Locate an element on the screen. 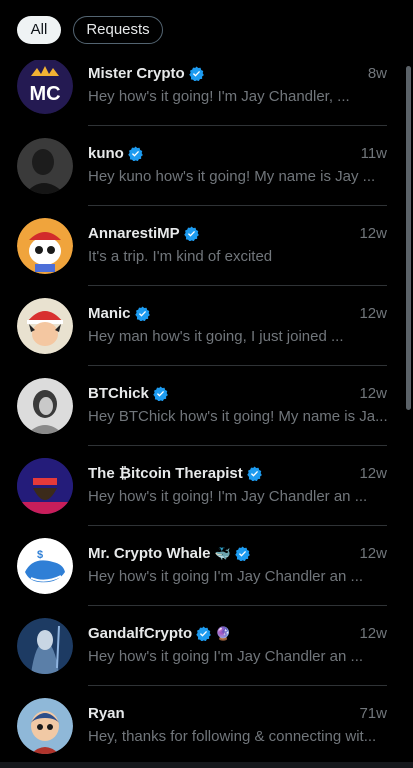  conversation-name: Ryan is located at coordinates (106, 713).